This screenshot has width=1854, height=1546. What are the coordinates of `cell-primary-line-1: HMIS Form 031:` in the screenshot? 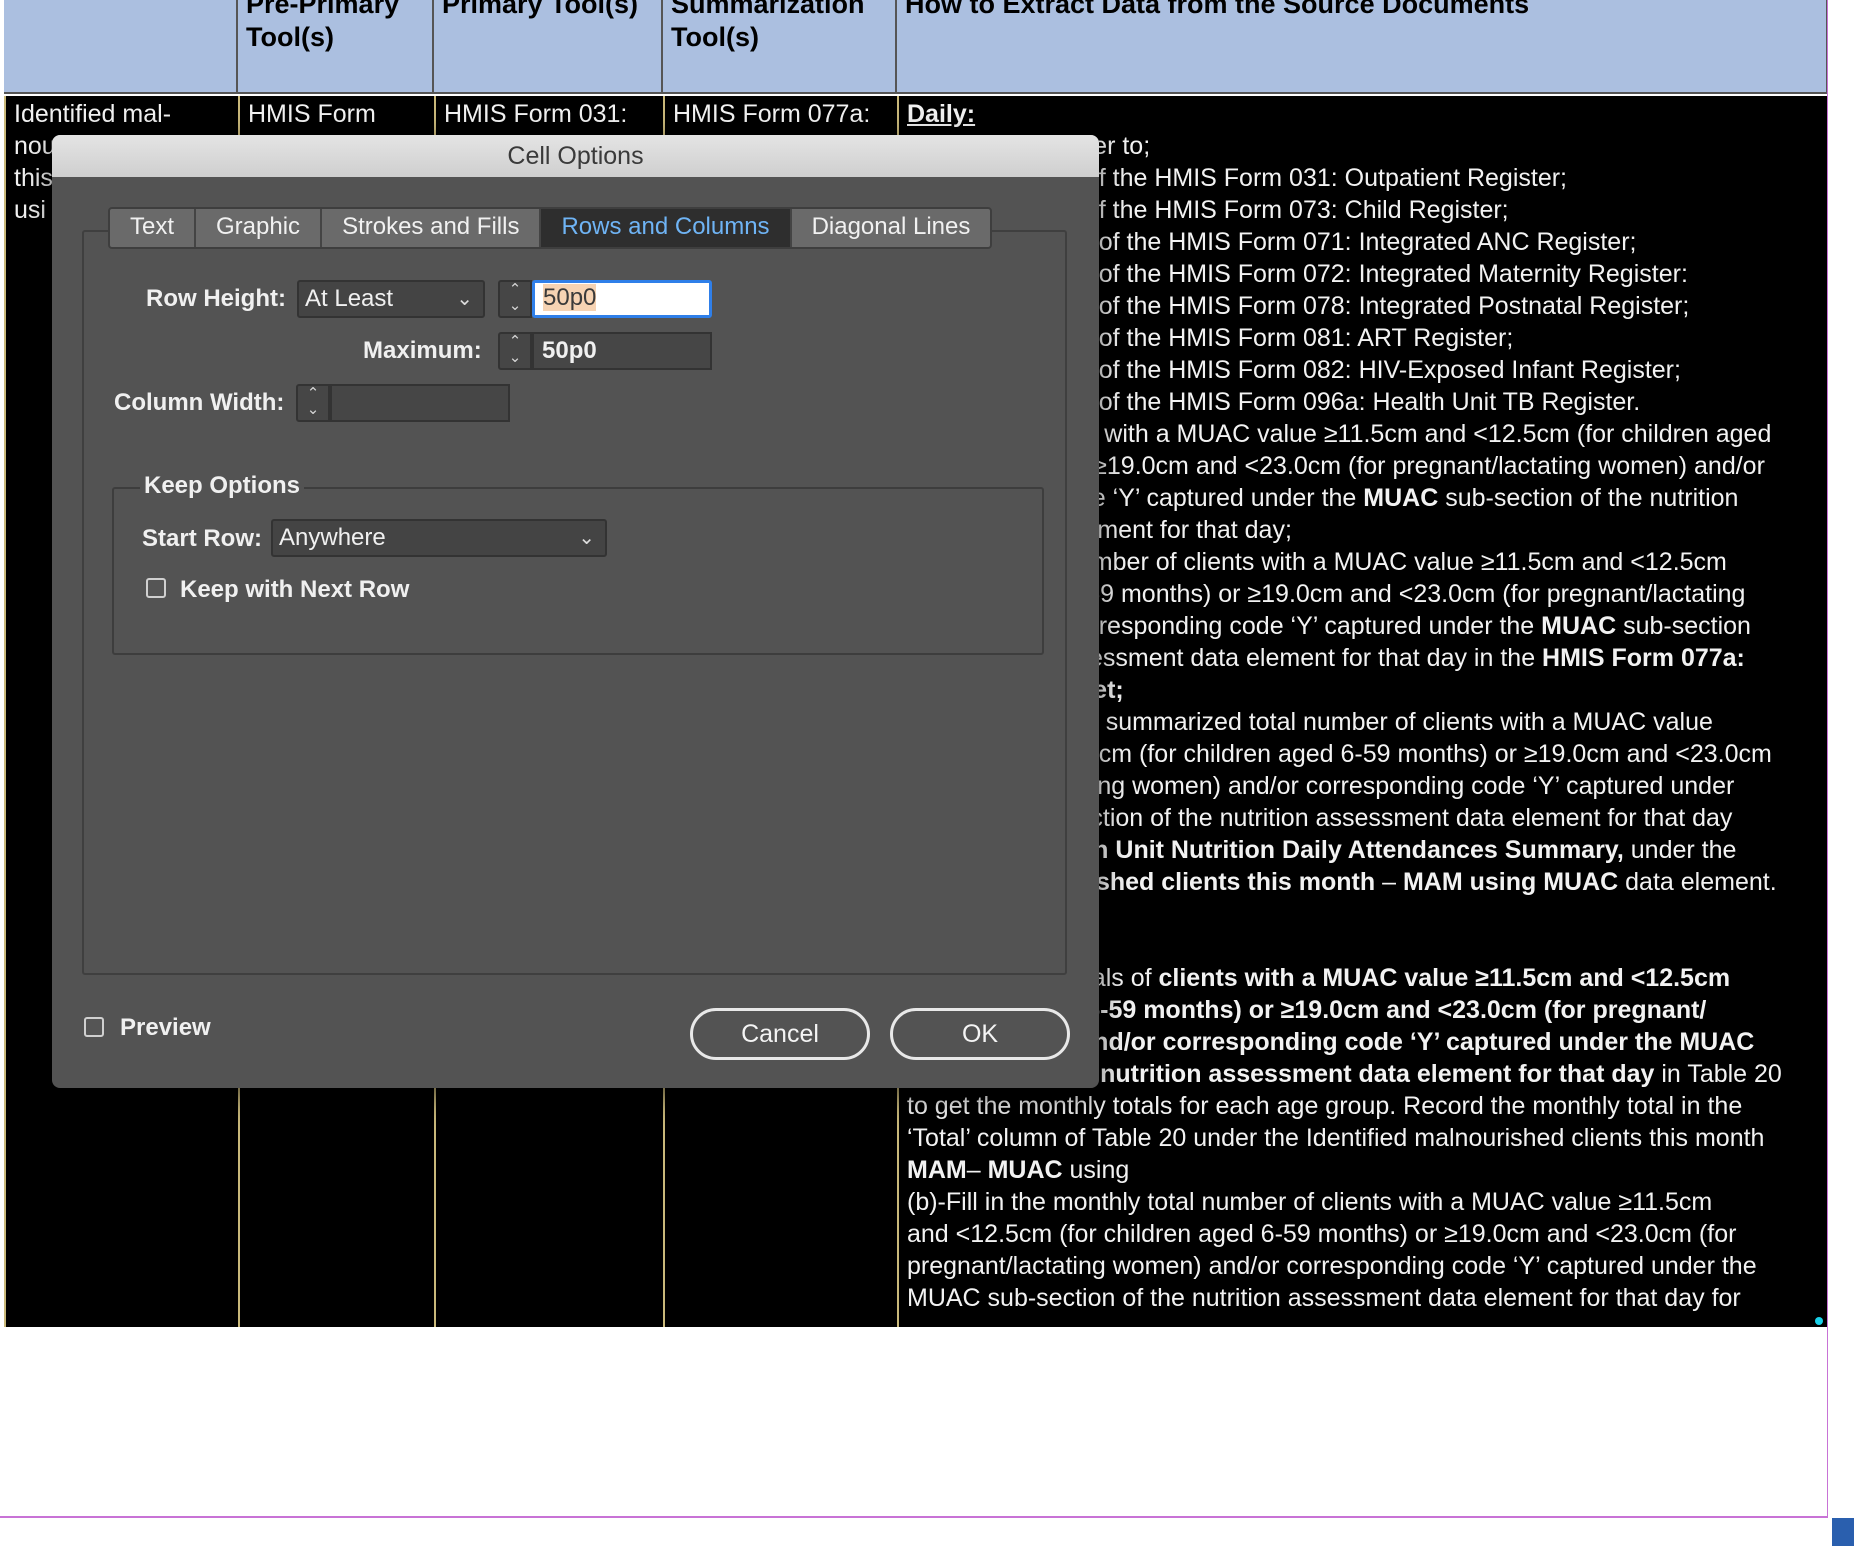 It's located at (536, 114).